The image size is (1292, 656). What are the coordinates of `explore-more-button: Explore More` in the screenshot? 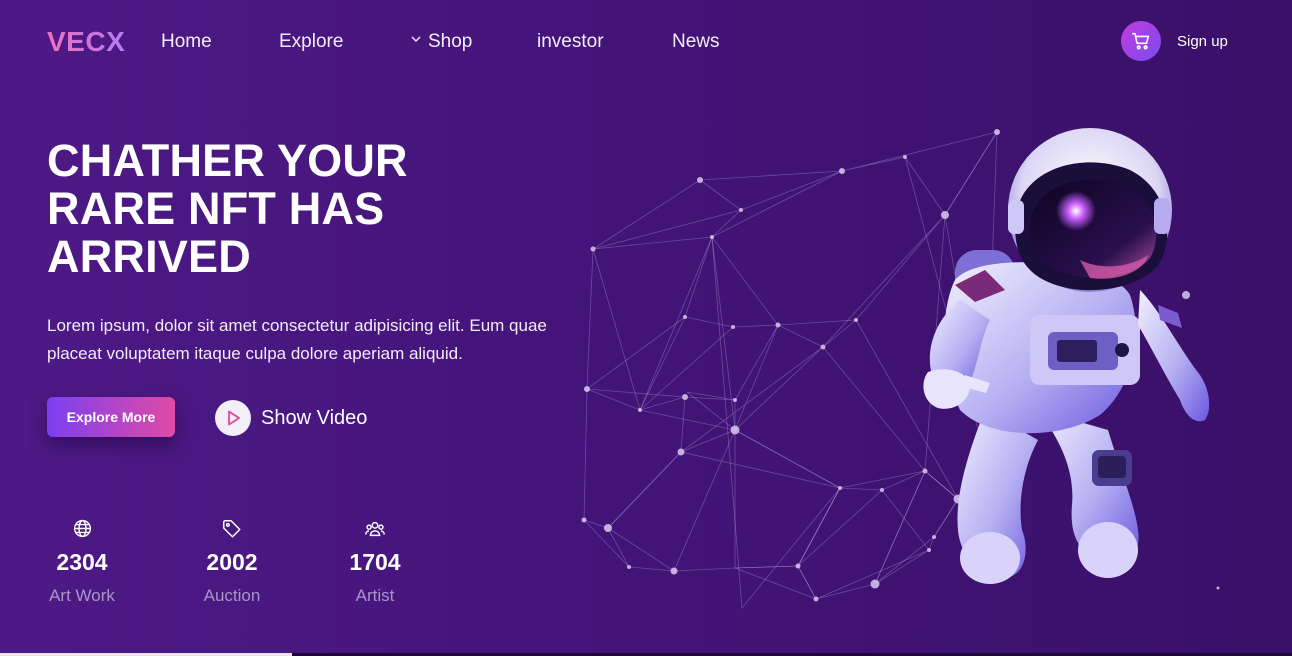 It's located at (111, 417).